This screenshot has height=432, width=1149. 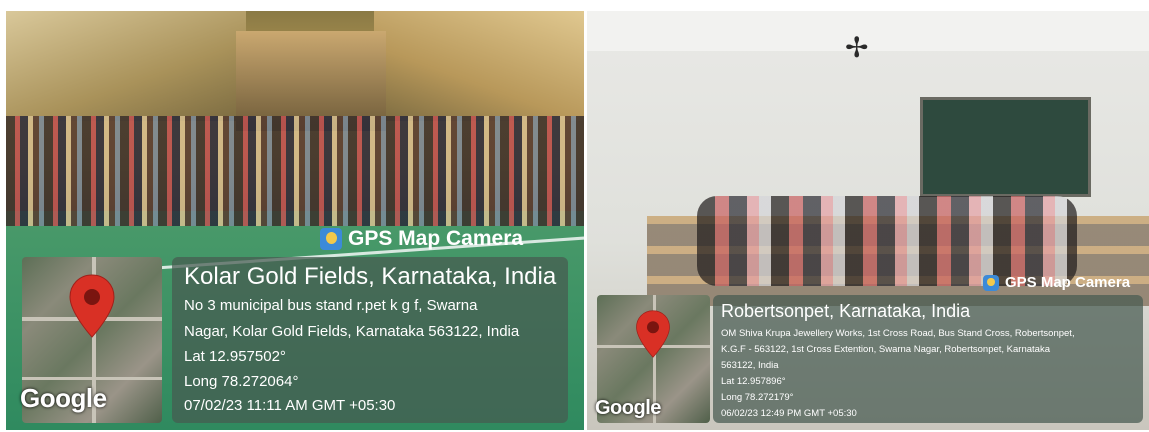 I want to click on address-line: 563122, India, so click(x=750, y=365).